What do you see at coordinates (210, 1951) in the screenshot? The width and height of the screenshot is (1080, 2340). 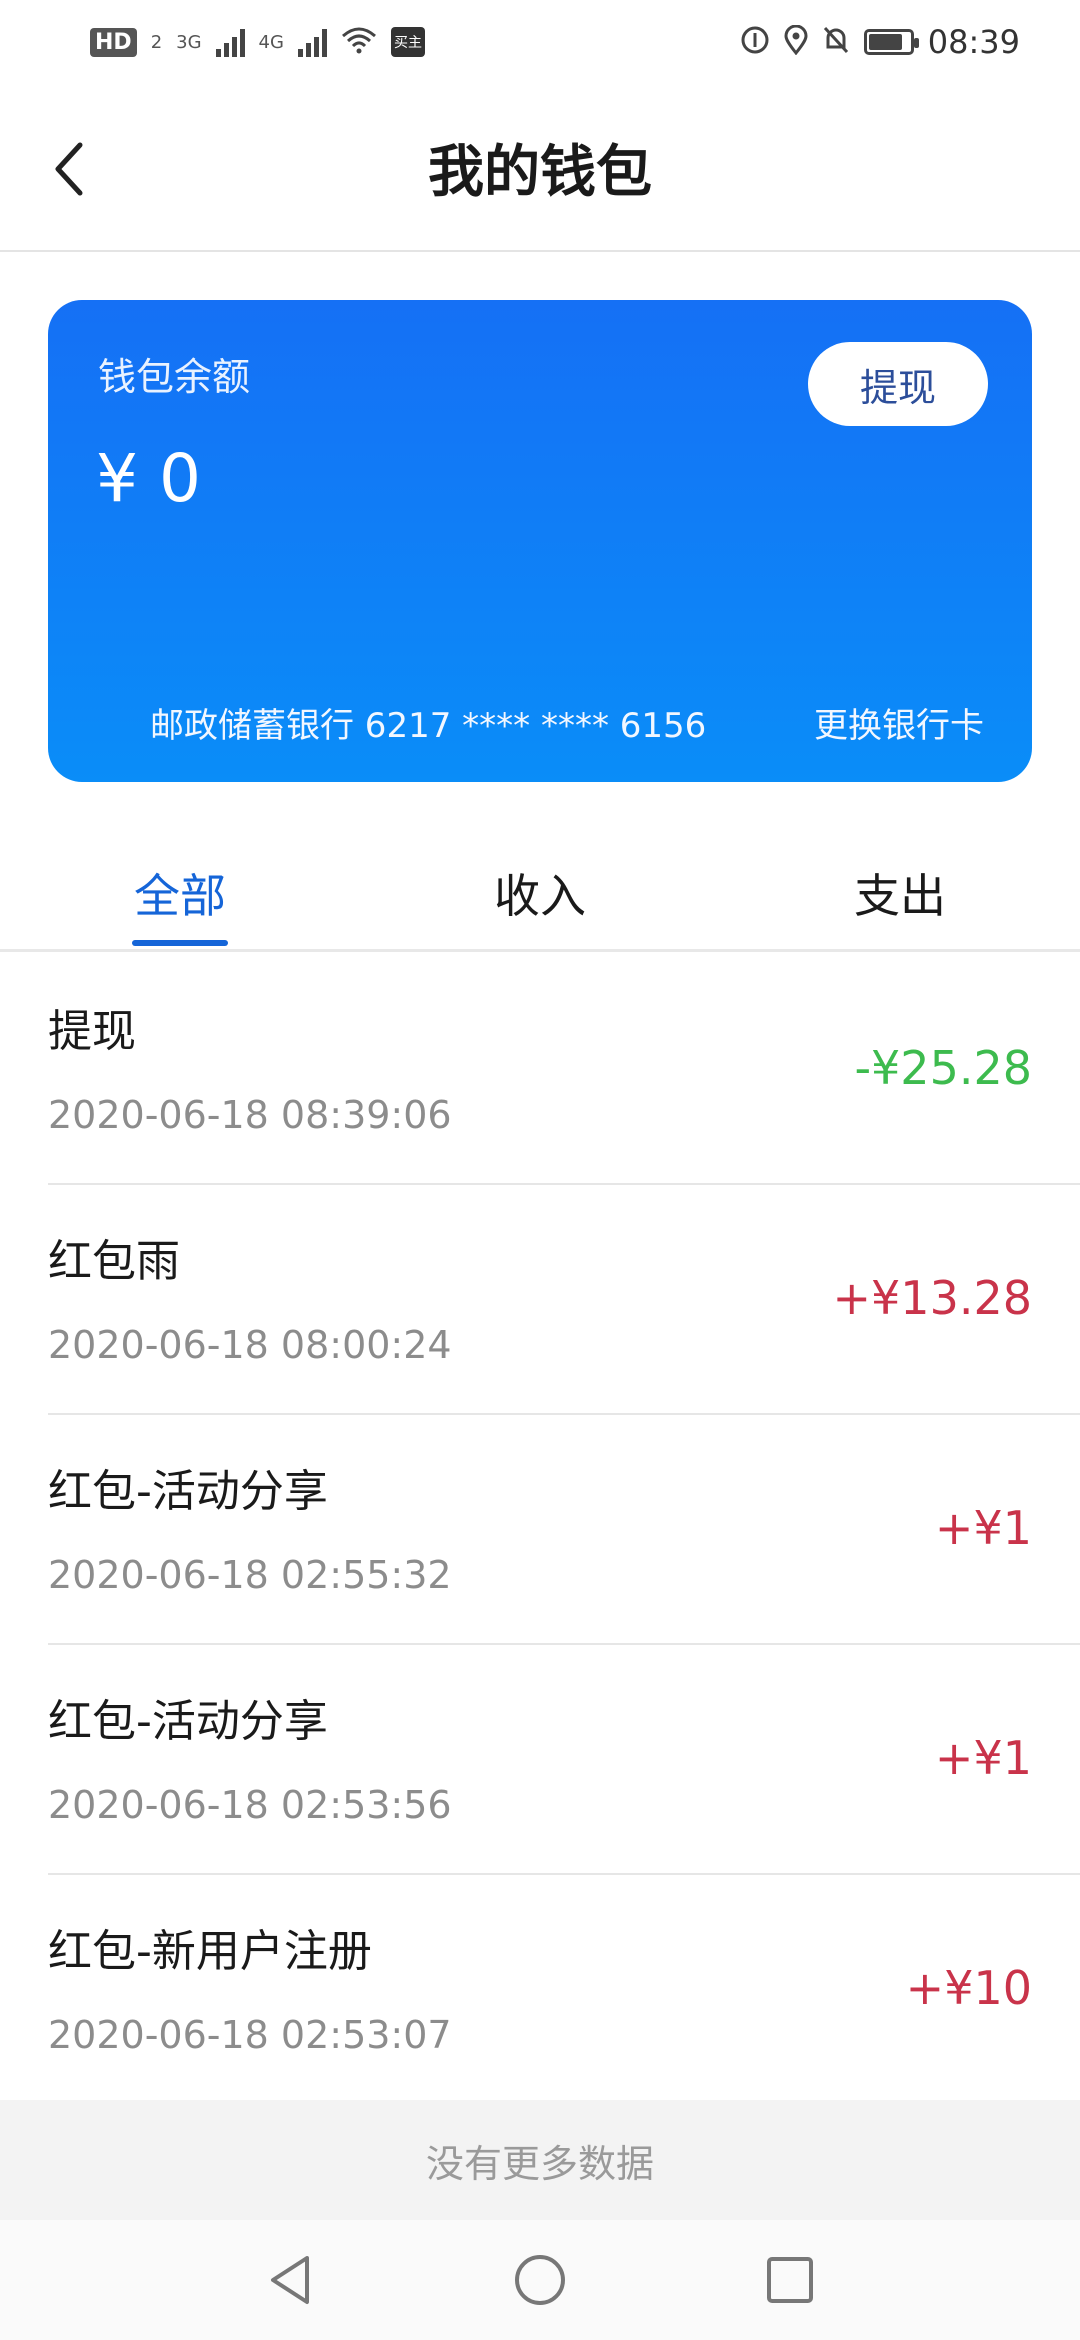 I see `transaction-title: 红包-新用户注册` at bounding box center [210, 1951].